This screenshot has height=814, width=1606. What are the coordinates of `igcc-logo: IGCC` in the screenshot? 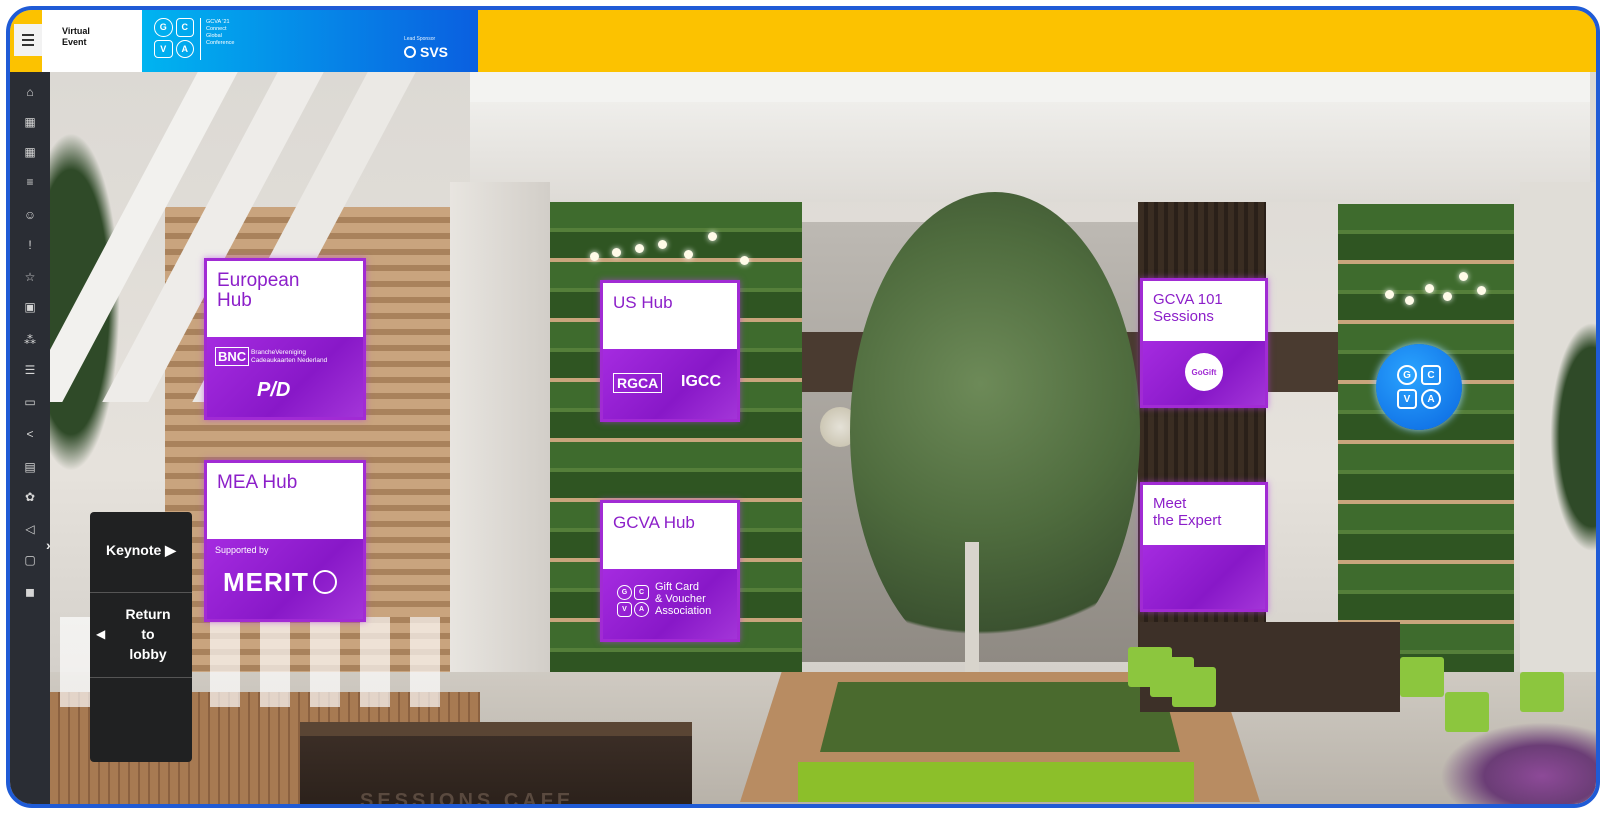 It's located at (701, 381).